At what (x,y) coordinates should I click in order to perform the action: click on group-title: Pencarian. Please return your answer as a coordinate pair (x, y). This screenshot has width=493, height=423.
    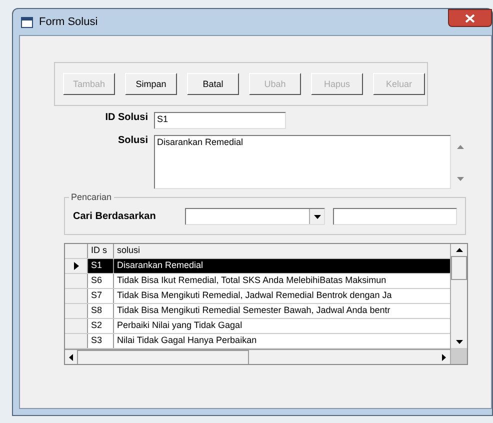
    Looking at the image, I should click on (91, 197).